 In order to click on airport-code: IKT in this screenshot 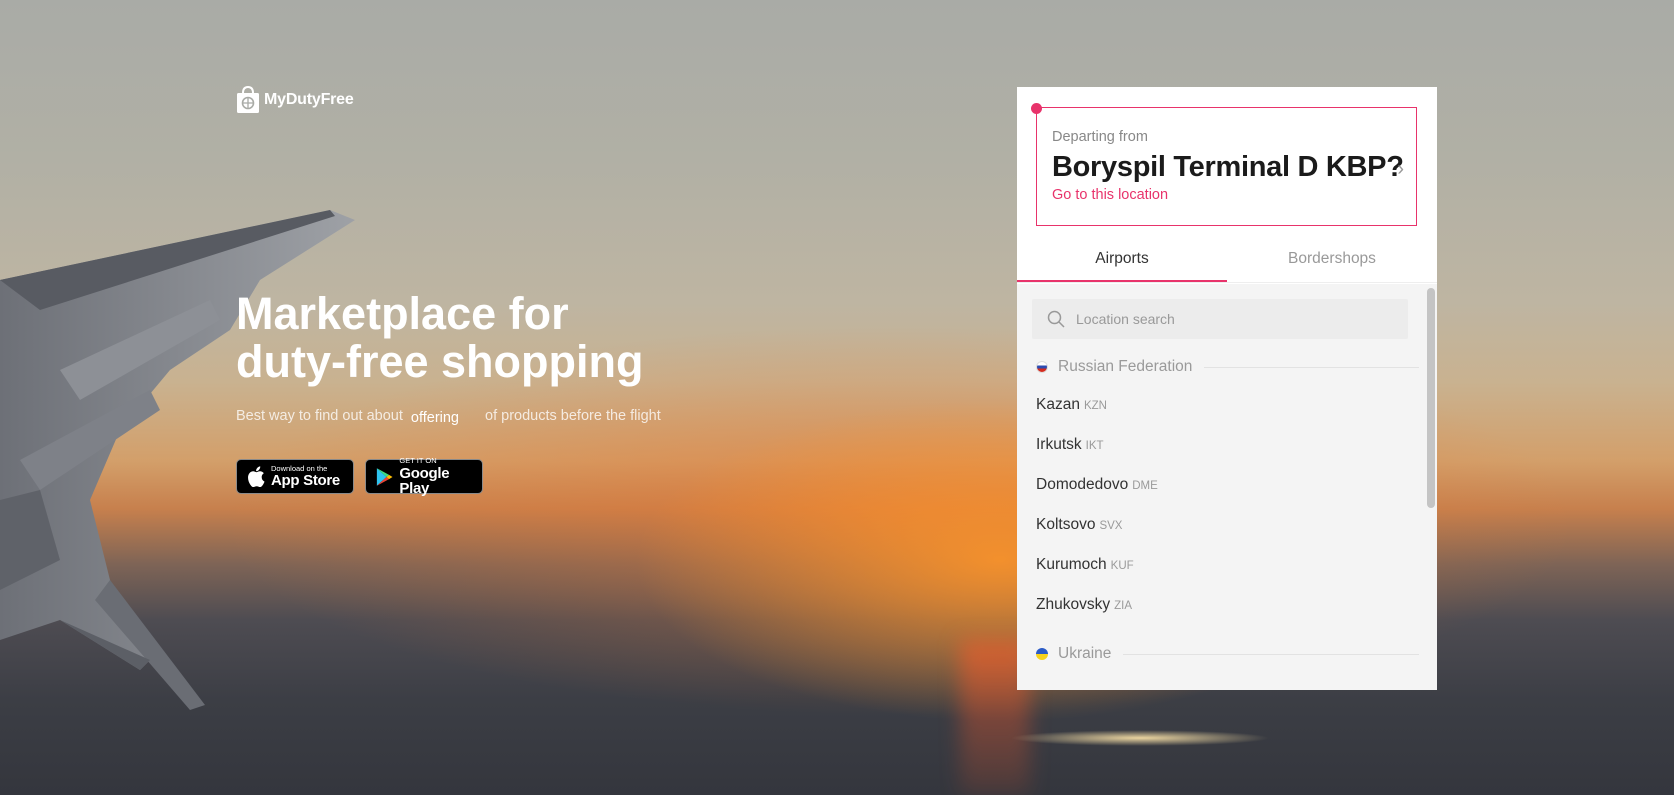, I will do `click(1094, 446)`.